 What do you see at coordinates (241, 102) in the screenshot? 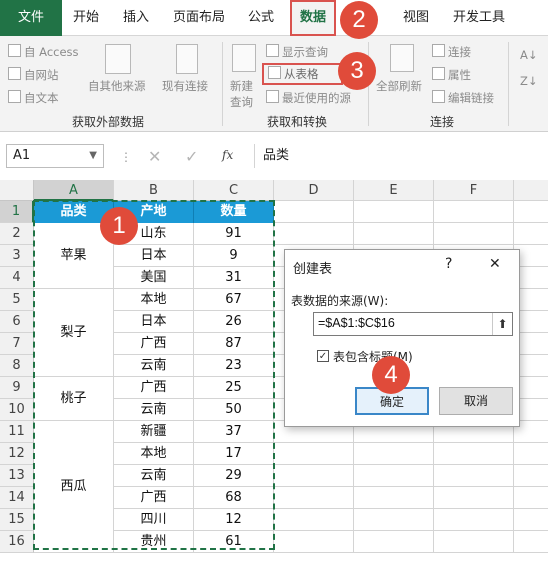
I see `new-query-button-line2: 查询` at bounding box center [241, 102].